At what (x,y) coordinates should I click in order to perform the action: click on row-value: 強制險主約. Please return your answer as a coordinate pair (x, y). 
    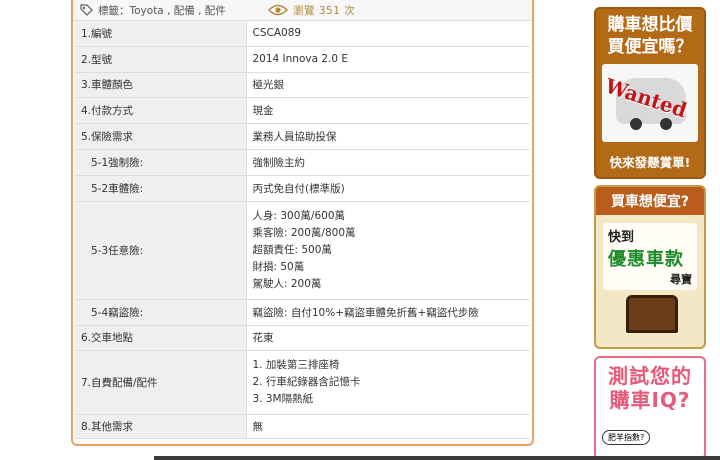
    Looking at the image, I should click on (388, 162).